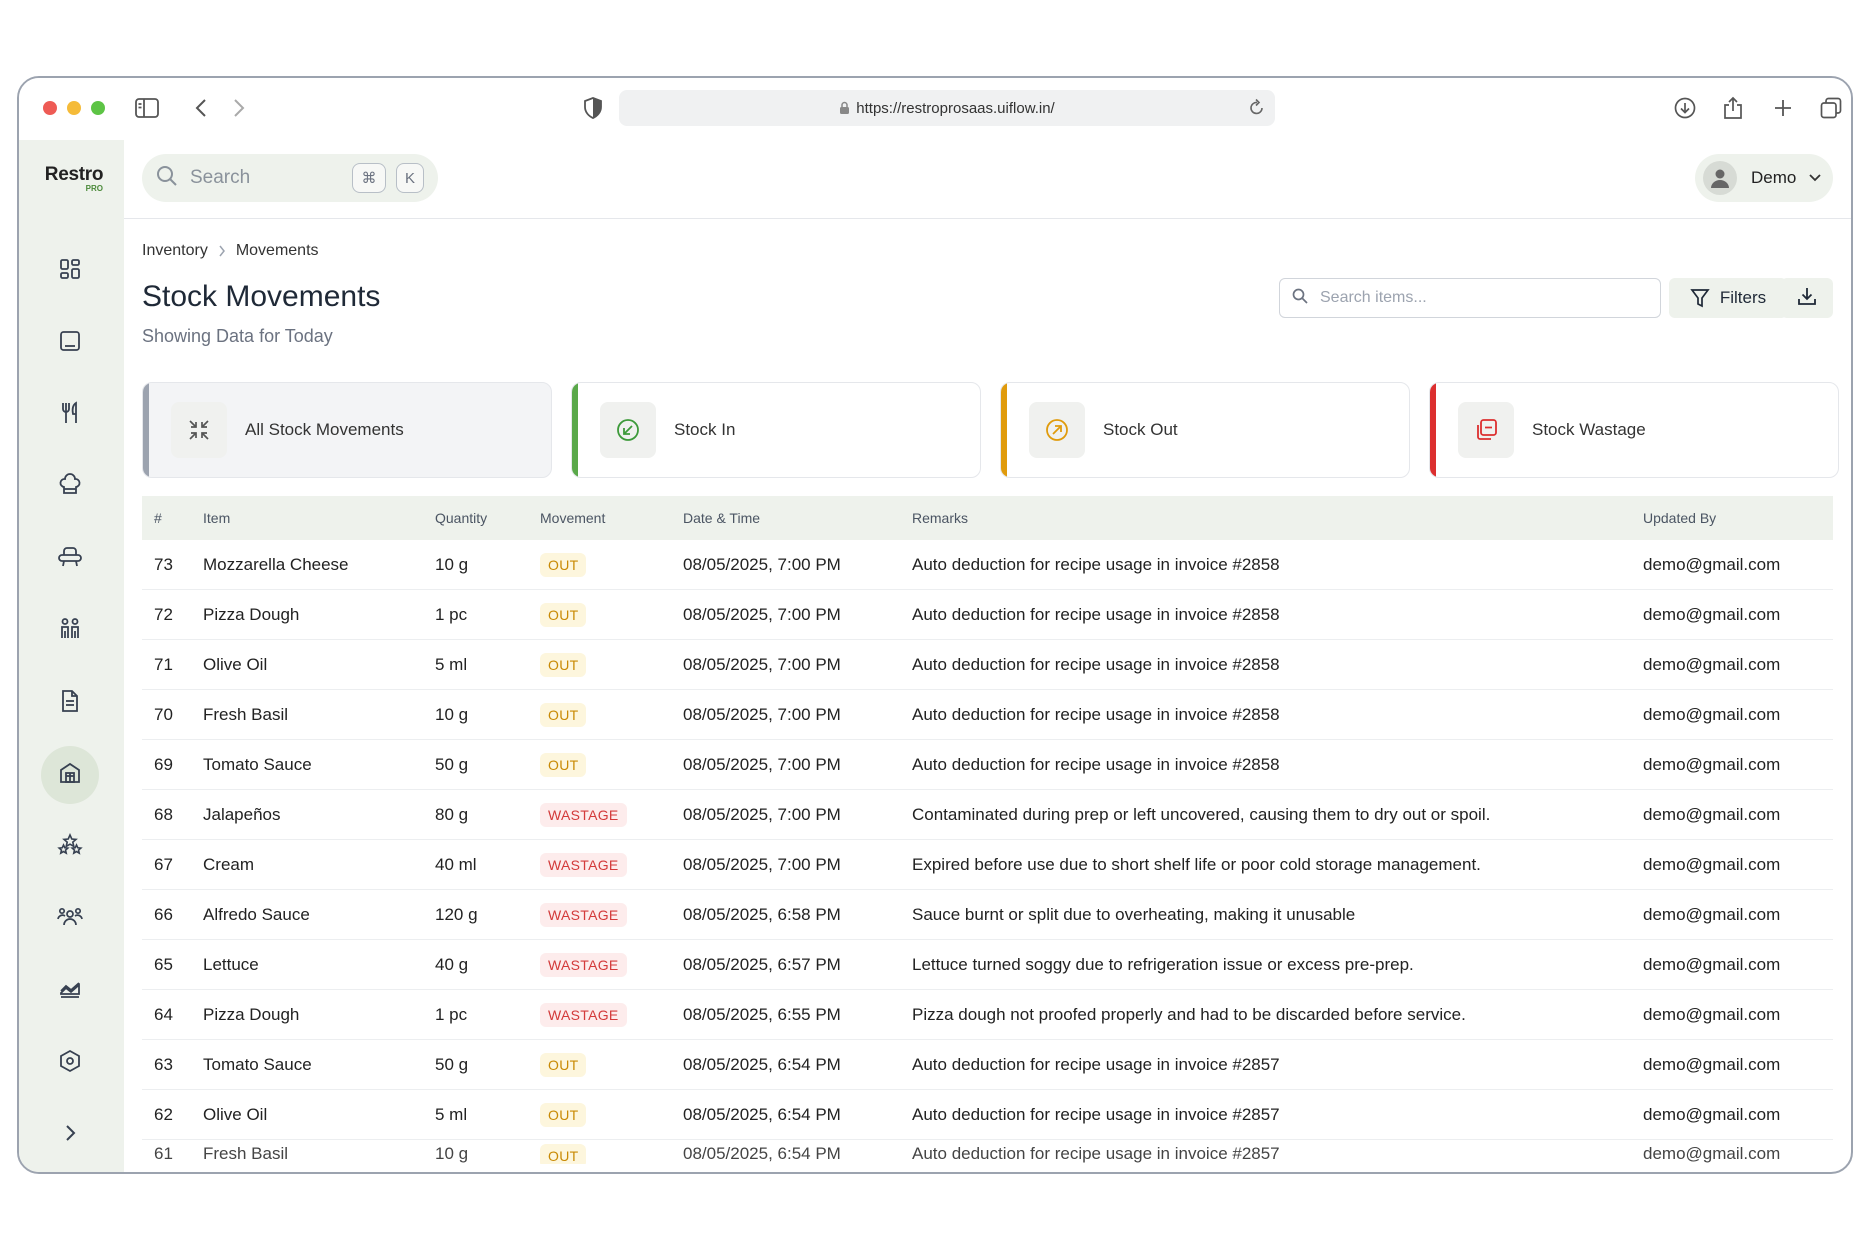 The width and height of the screenshot is (1870, 1246). What do you see at coordinates (487, 518) in the screenshot?
I see `column-header-quantity: Quantity` at bounding box center [487, 518].